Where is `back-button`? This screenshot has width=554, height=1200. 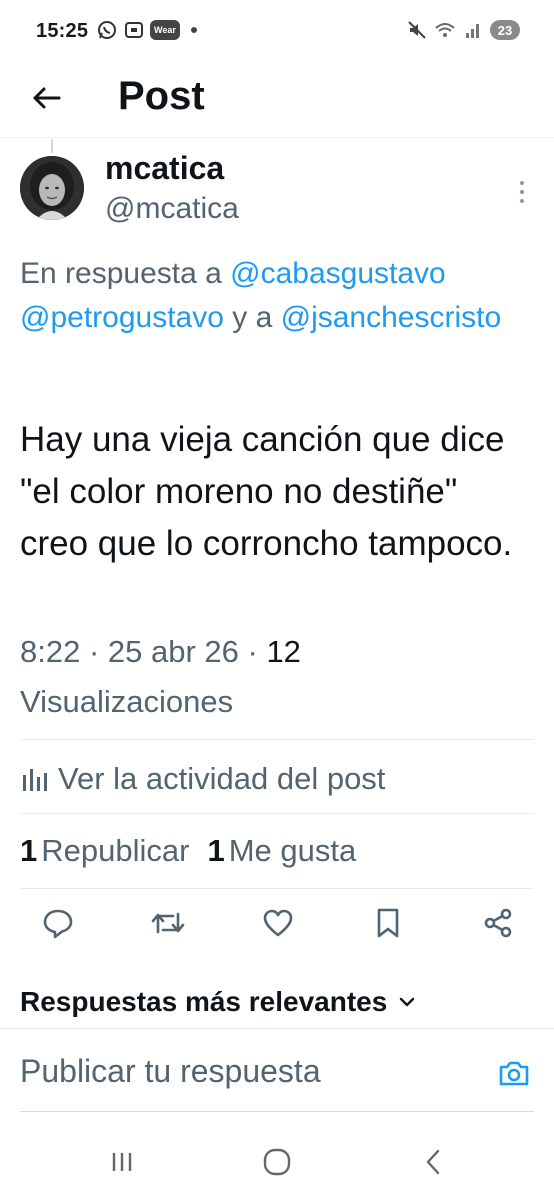
back-button is located at coordinates (46, 98).